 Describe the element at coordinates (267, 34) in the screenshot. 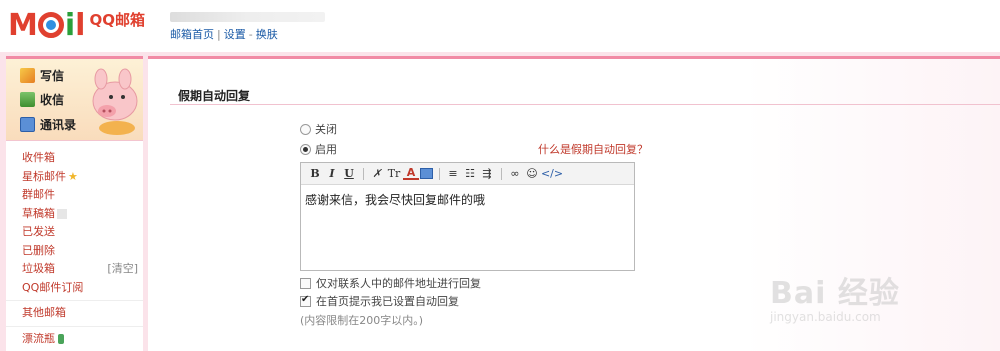

I see `link-change-skin: 换肤` at that location.